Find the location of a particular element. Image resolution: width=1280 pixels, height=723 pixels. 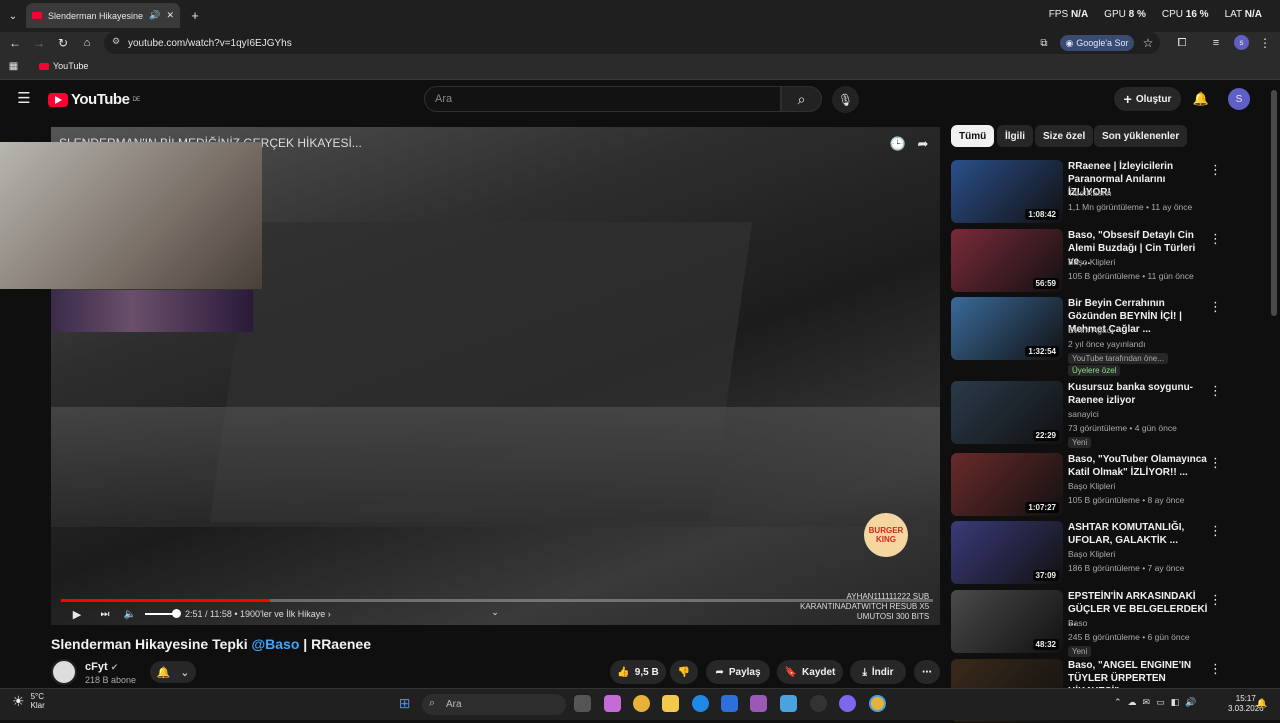

search-button: ⌕ is located at coordinates (801, 99).